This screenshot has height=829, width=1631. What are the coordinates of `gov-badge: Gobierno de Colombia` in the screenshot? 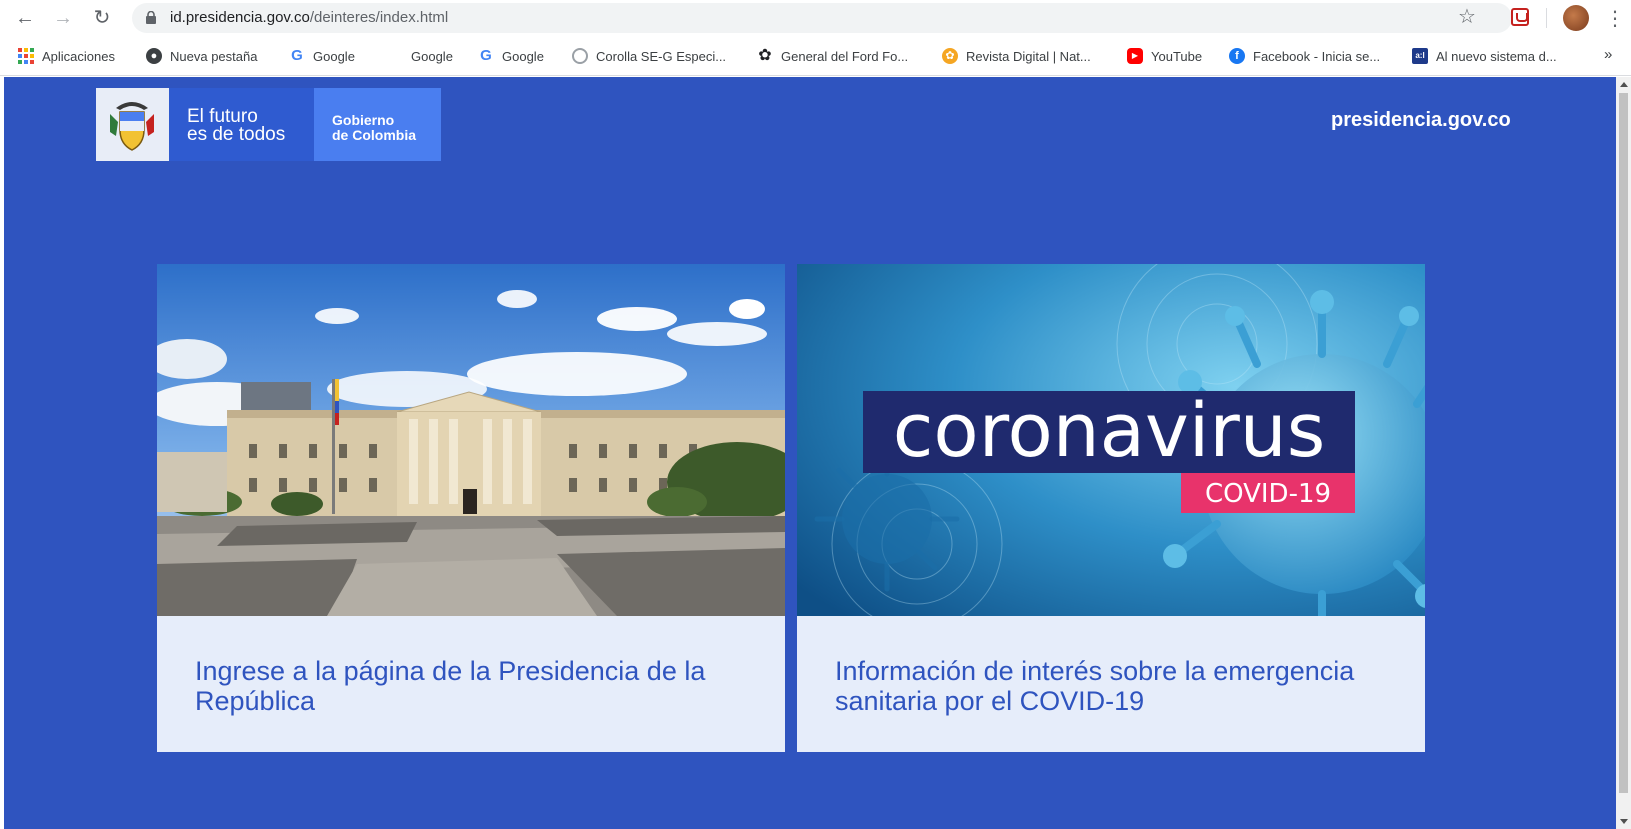 It's located at (377, 124).